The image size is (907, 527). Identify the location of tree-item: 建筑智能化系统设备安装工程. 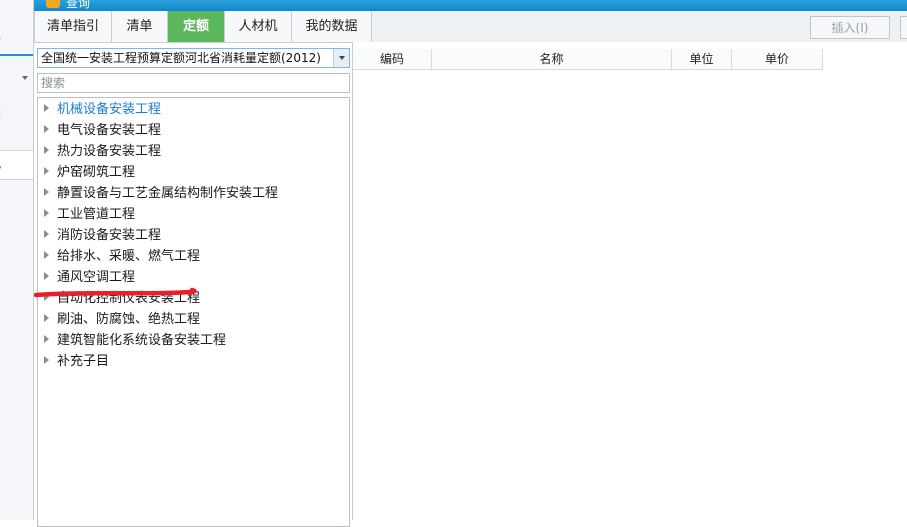
(135, 341).